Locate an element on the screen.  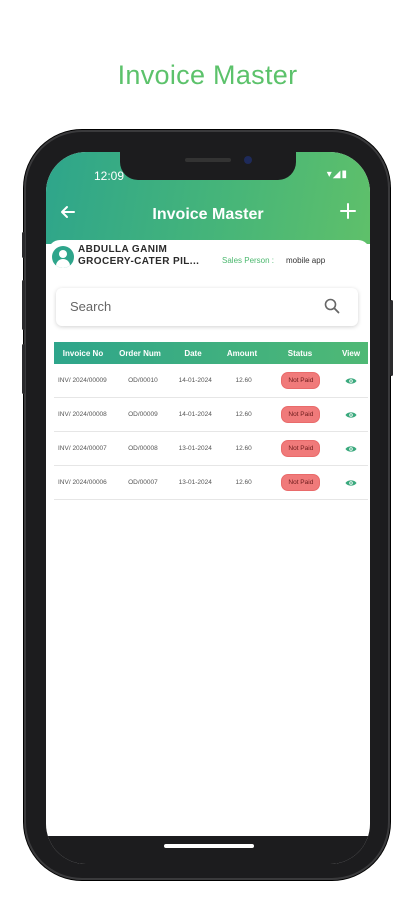
column-header: View is located at coordinates (351, 353).